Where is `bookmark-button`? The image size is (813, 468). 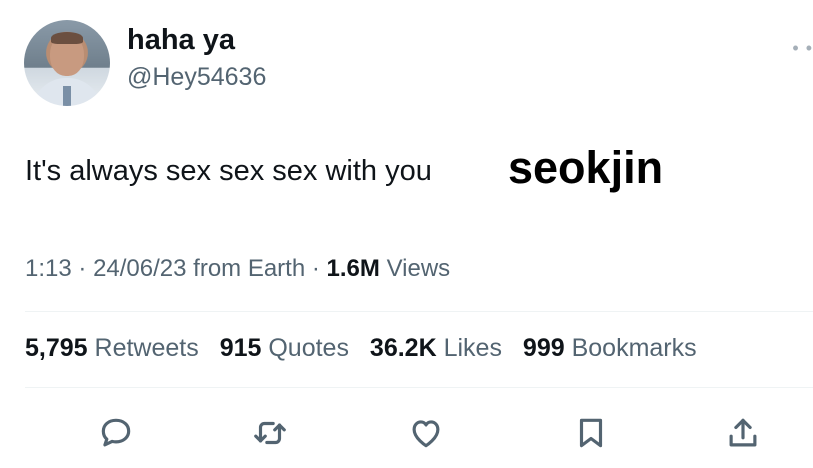
bookmark-button is located at coordinates (591, 433).